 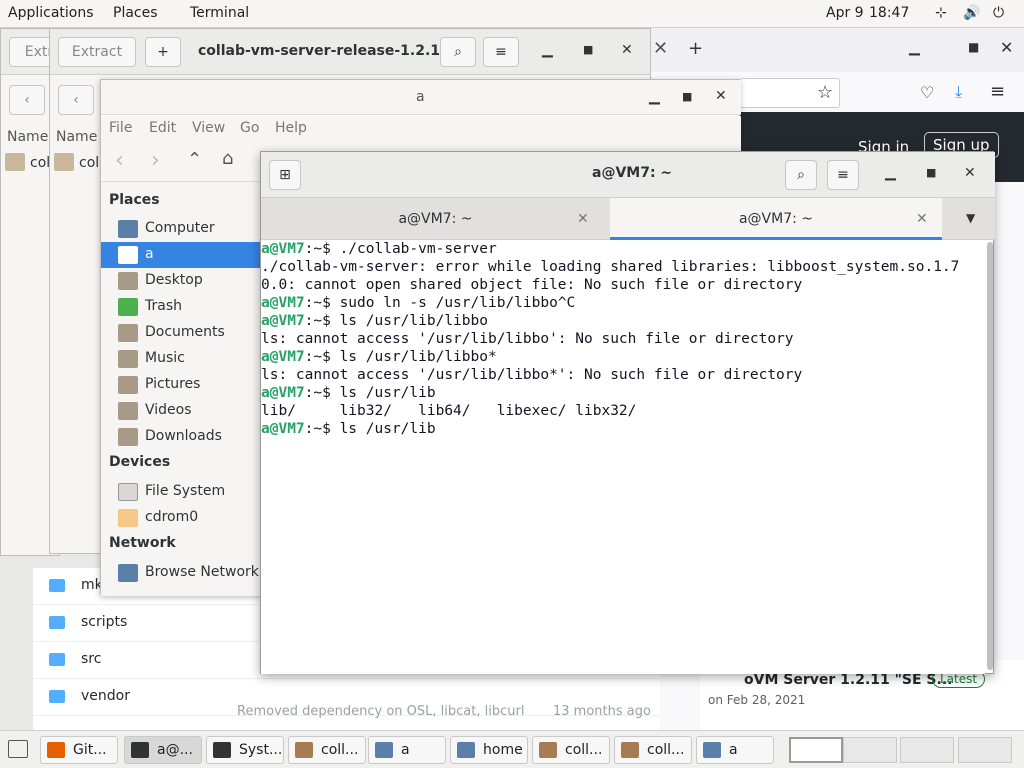 What do you see at coordinates (181, 333) in the screenshot?
I see `sidebar-item-documents: Documents` at bounding box center [181, 333].